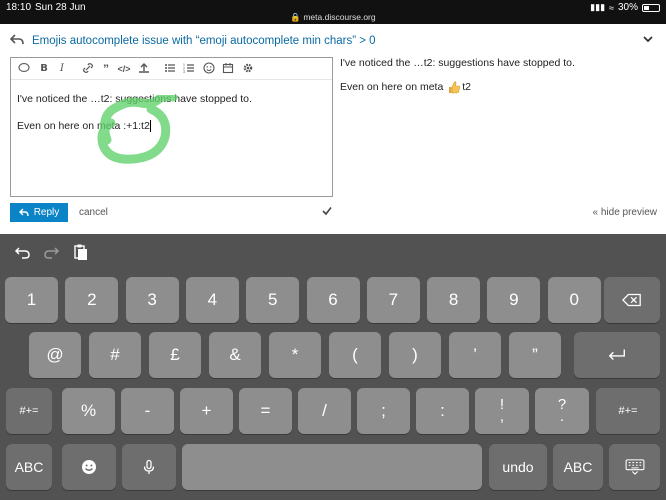  I want to click on question-period-key: ? ., so click(562, 411).